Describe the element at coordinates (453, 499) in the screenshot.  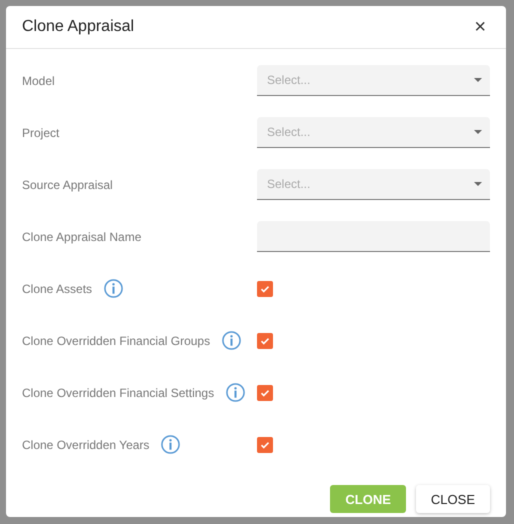
I see `close-button: CLOSE` at that location.